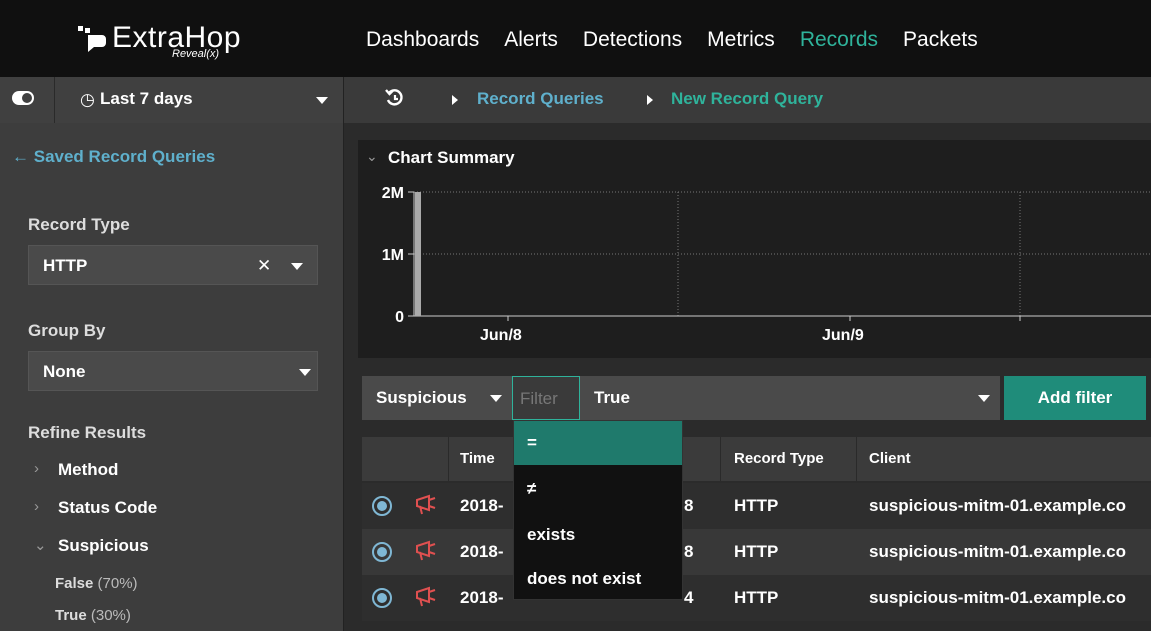 The height and width of the screenshot is (631, 1151). I want to click on time-selector: ◷ Last 7 days, so click(172, 100).